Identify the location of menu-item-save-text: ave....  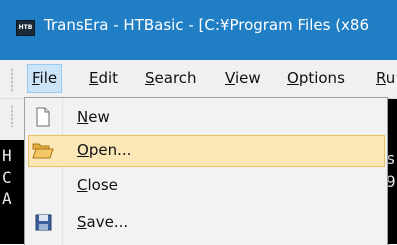
(107, 222).